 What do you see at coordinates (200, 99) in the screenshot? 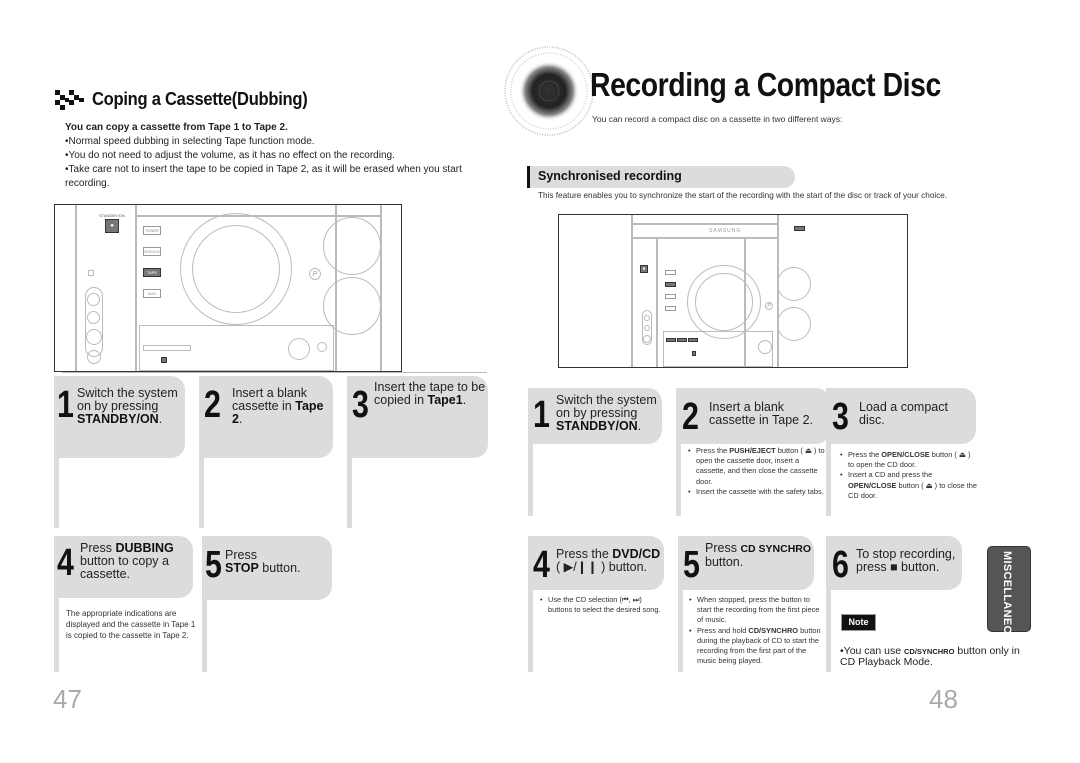
I see `section-title: Coping a Cassette(Dubbing)` at bounding box center [200, 99].